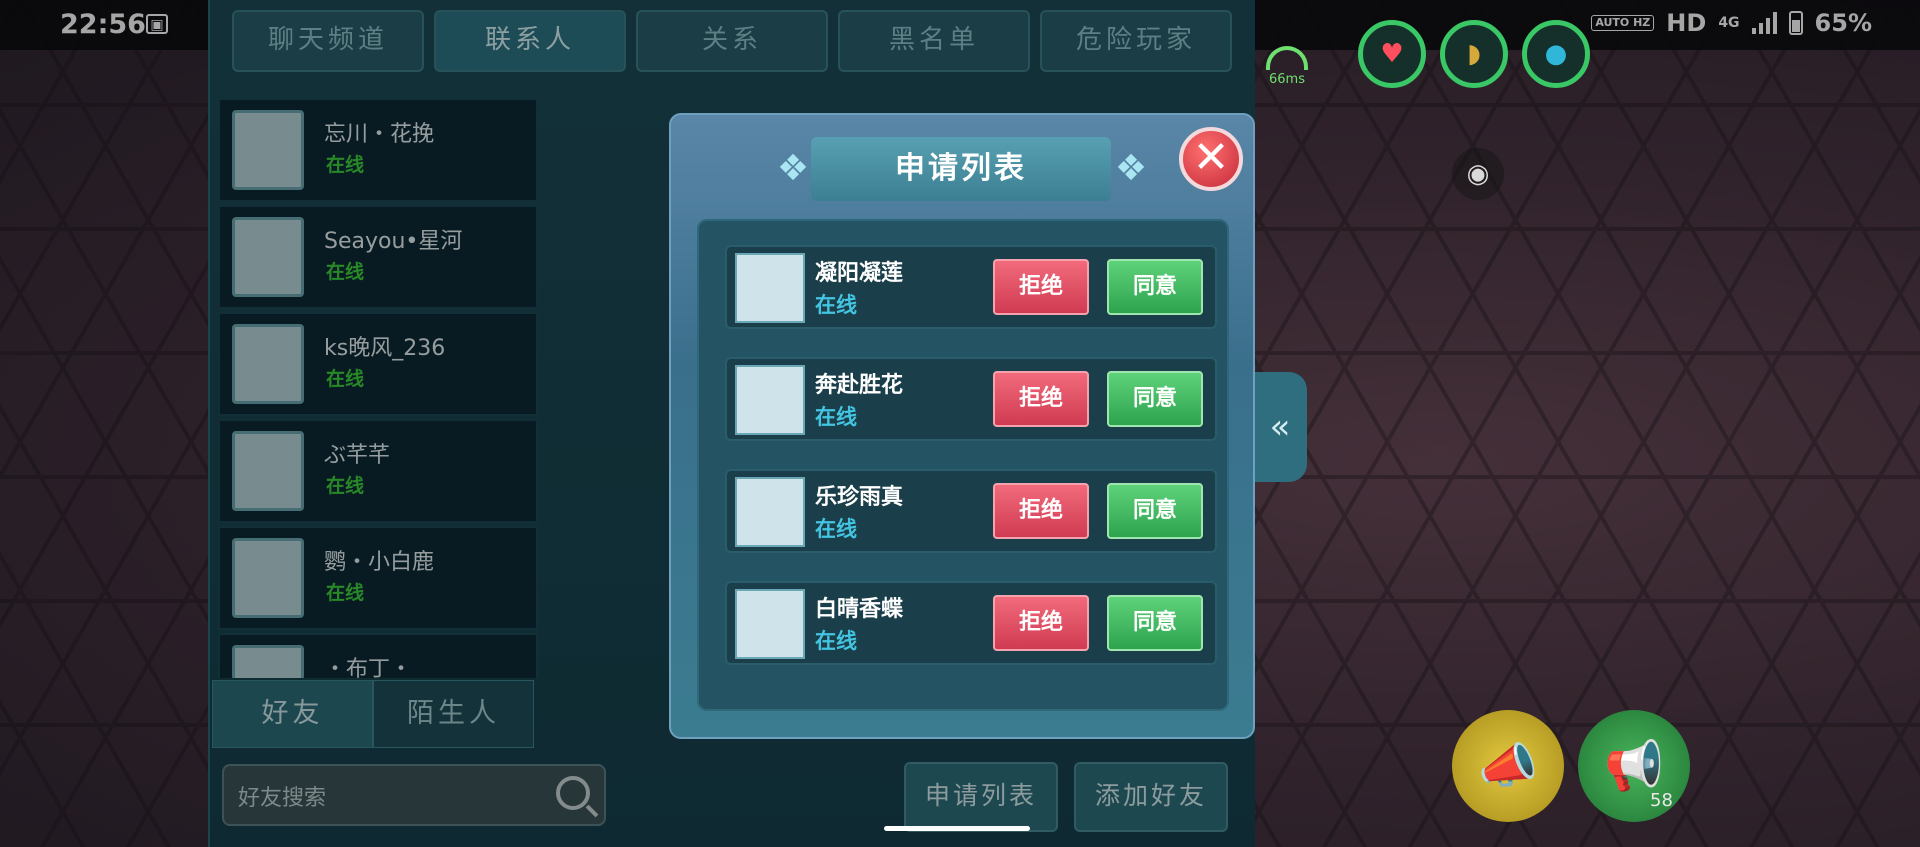 The height and width of the screenshot is (847, 1920). Describe the element at coordinates (957, 828) in the screenshot. I see `home-indicator` at that location.